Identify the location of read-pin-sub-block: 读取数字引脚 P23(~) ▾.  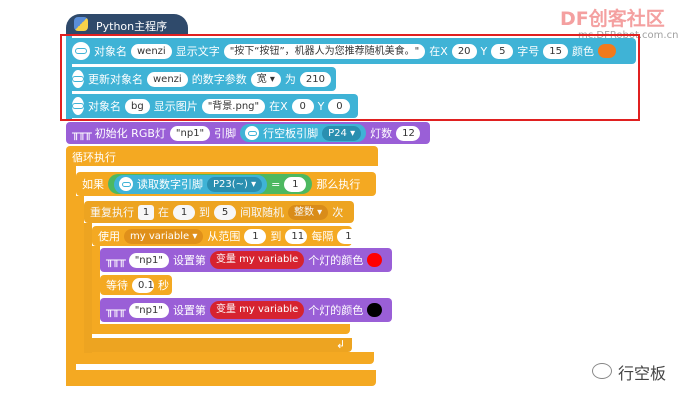
(191, 184).